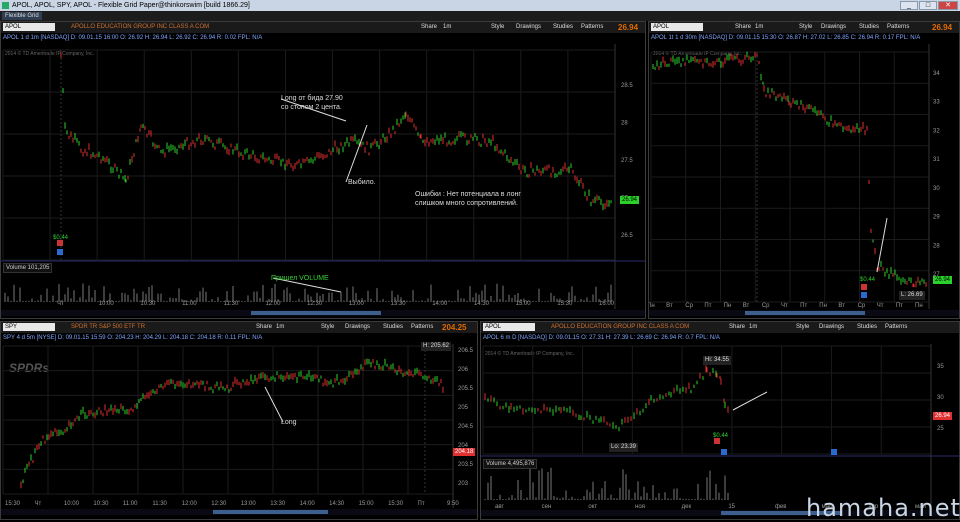 Image resolution: width=960 pixels, height=522 pixels. I want to click on price-tick: 34, so click(936, 74).